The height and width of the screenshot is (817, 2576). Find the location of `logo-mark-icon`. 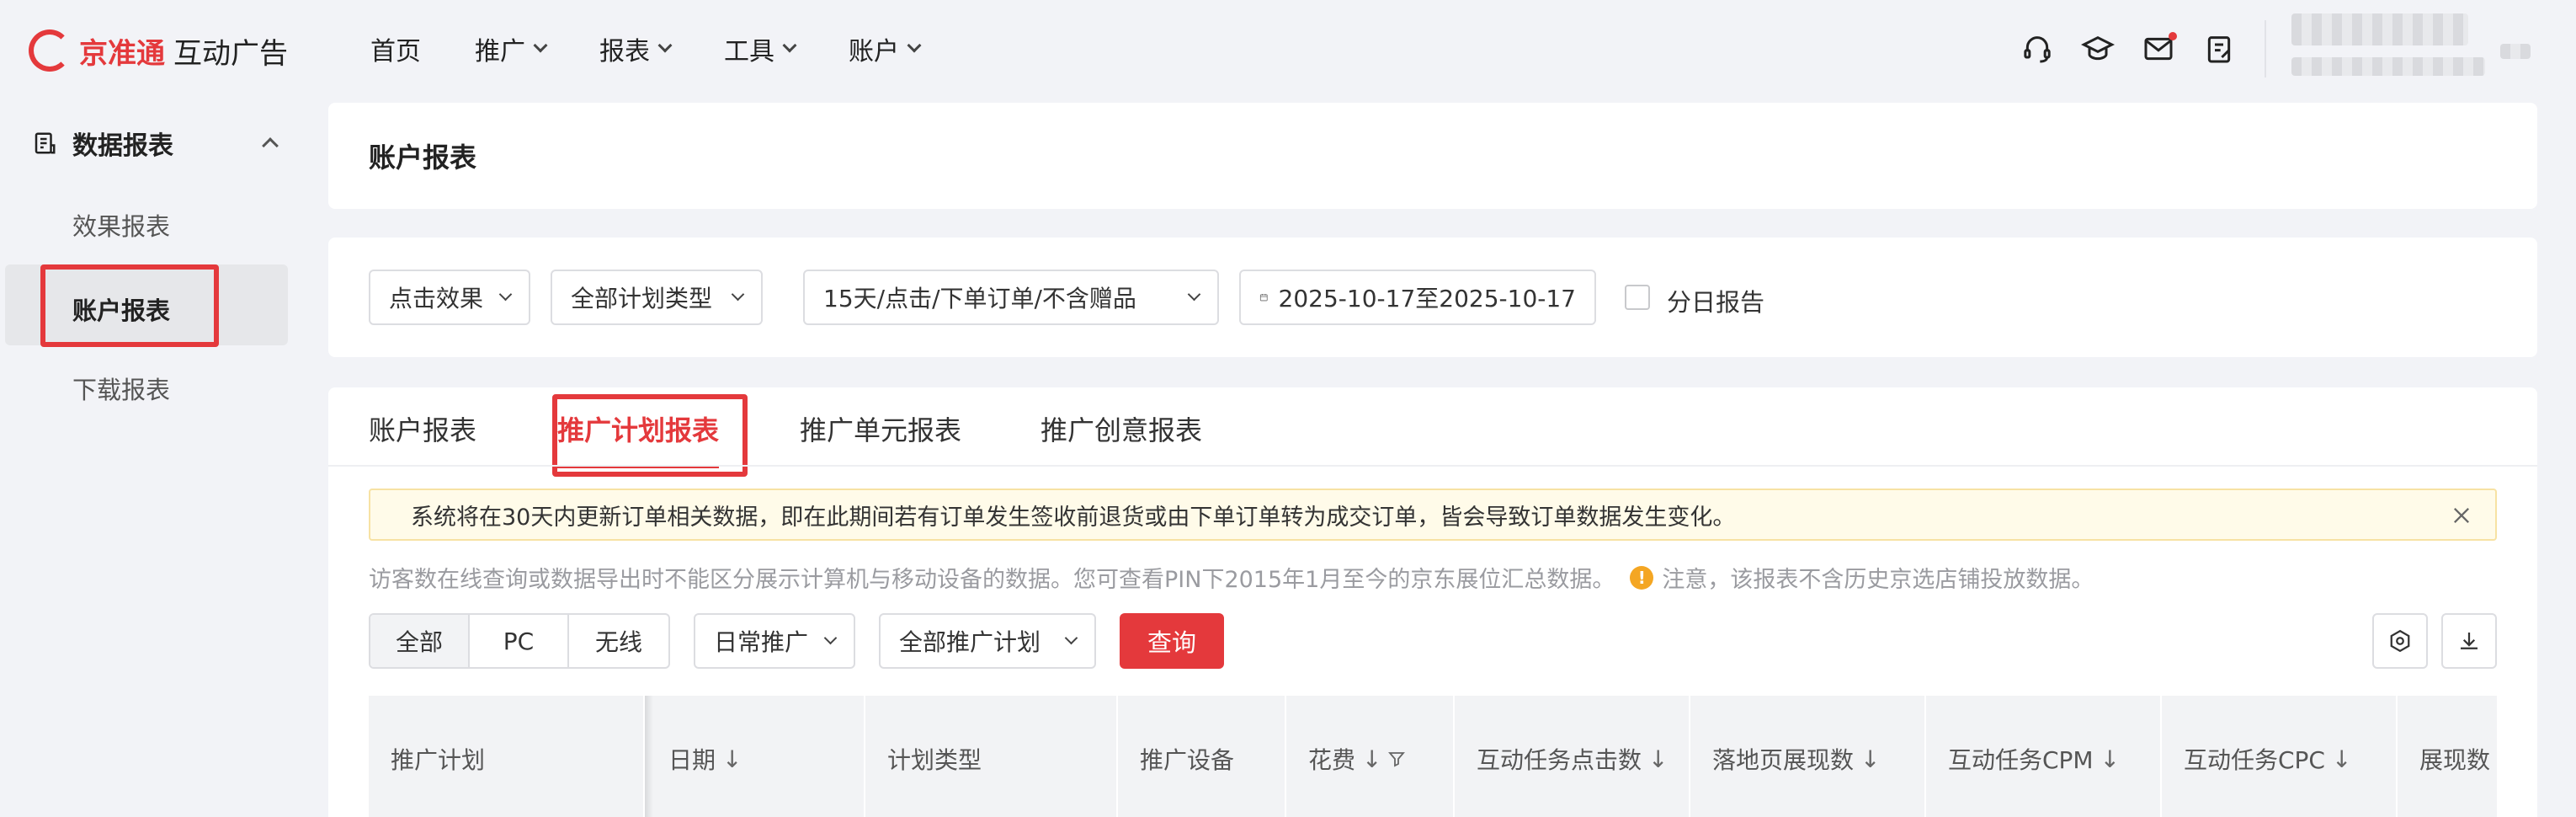

logo-mark-icon is located at coordinates (50, 50).